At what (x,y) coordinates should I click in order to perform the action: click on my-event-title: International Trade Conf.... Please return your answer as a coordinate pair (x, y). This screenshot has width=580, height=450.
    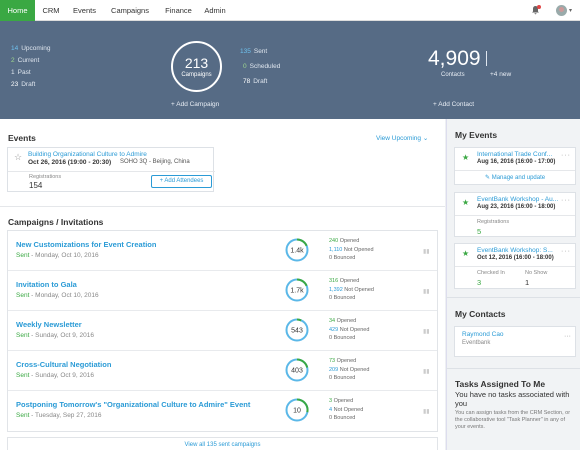
    Looking at the image, I should click on (519, 154).